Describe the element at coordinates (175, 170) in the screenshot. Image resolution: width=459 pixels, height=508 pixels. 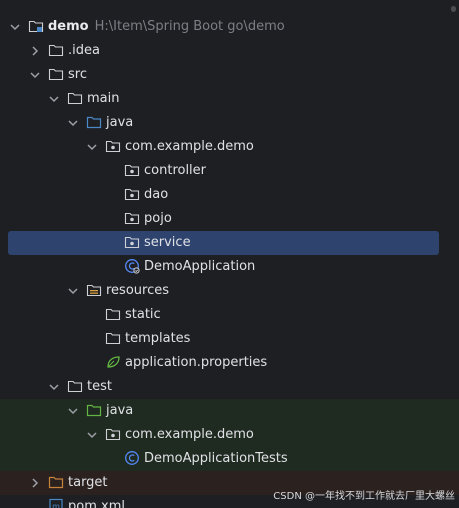
I see `tree-label-controller: controller` at that location.